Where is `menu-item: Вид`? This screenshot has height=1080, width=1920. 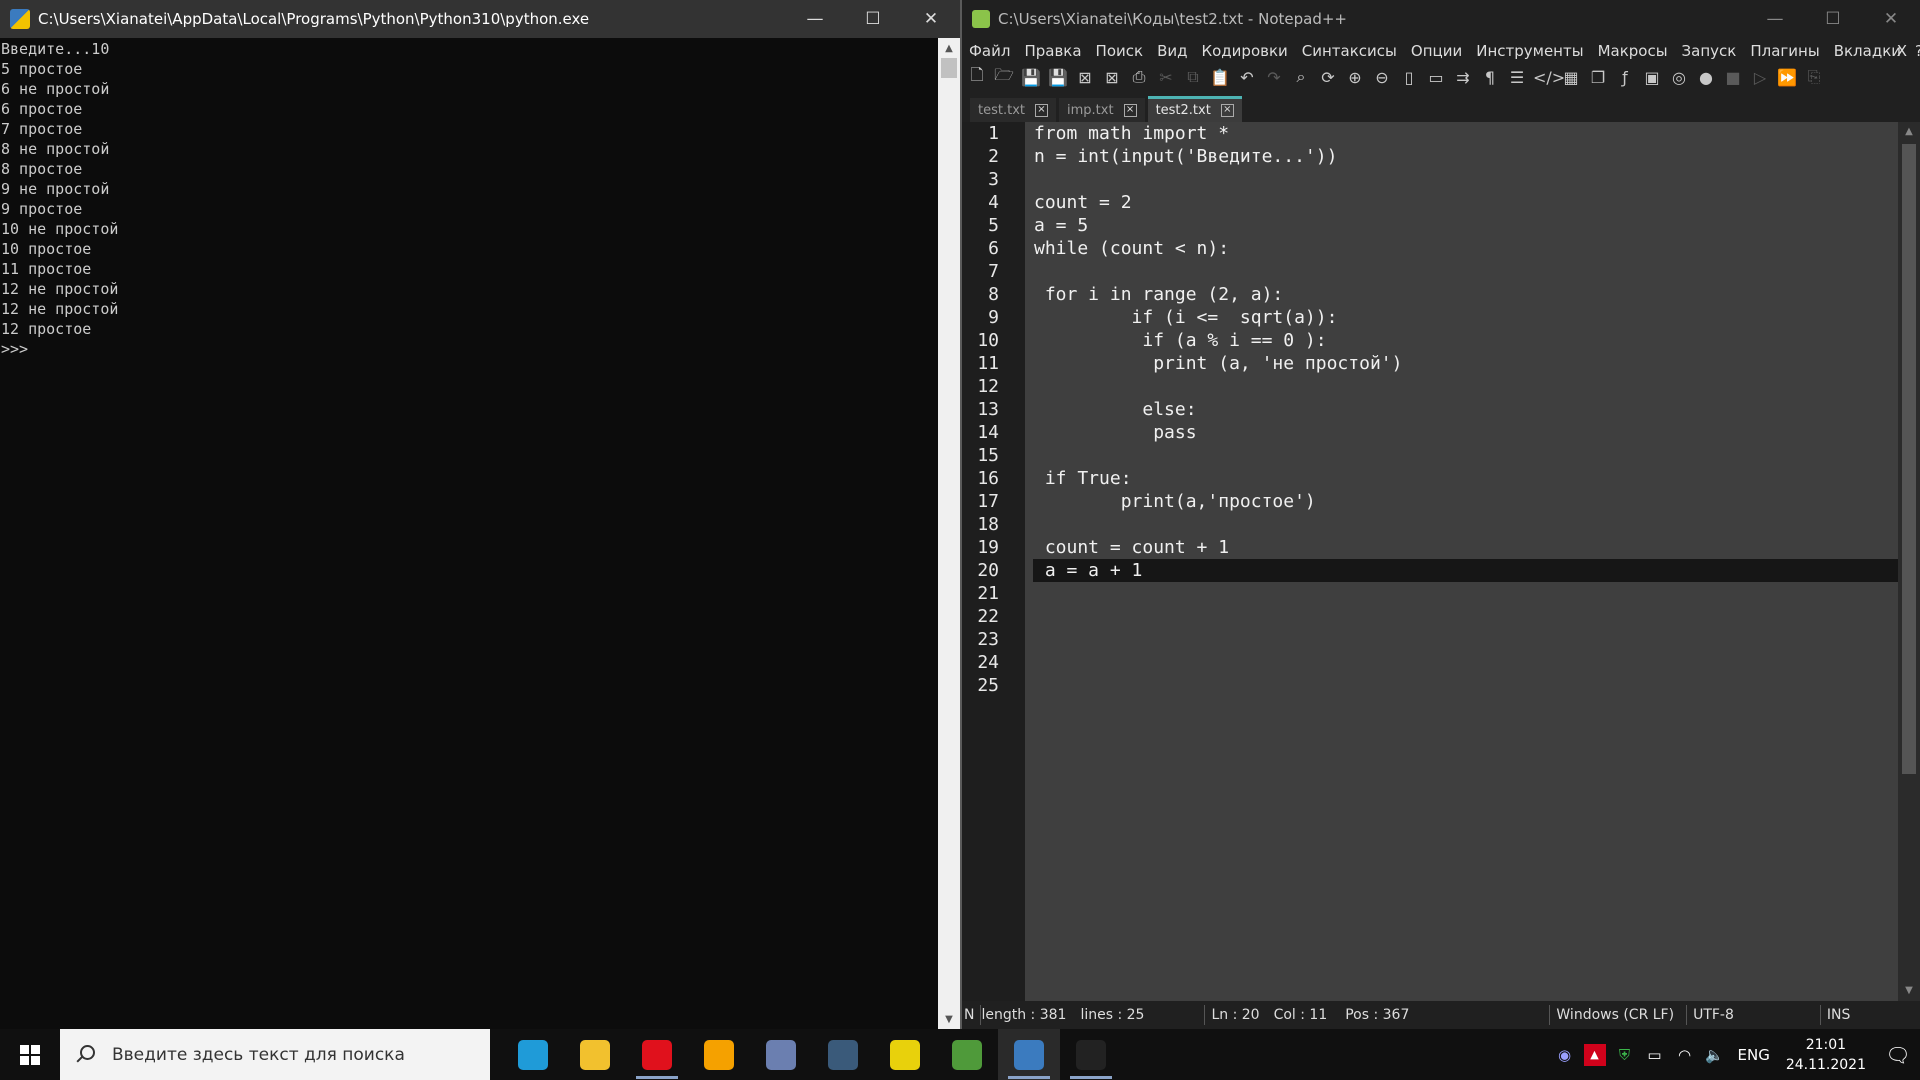
menu-item: Вид is located at coordinates (1172, 51).